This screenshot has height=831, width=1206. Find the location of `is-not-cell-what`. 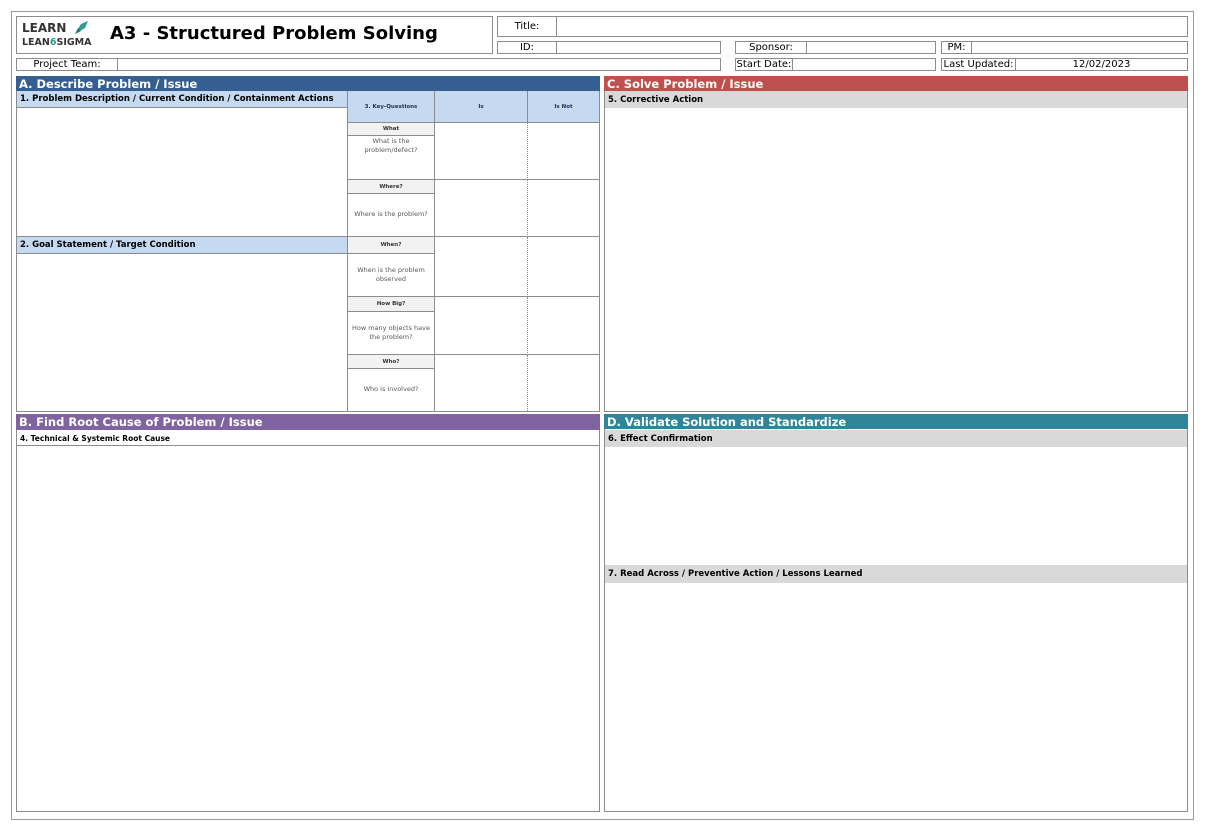

is-not-cell-what is located at coordinates (563, 151).